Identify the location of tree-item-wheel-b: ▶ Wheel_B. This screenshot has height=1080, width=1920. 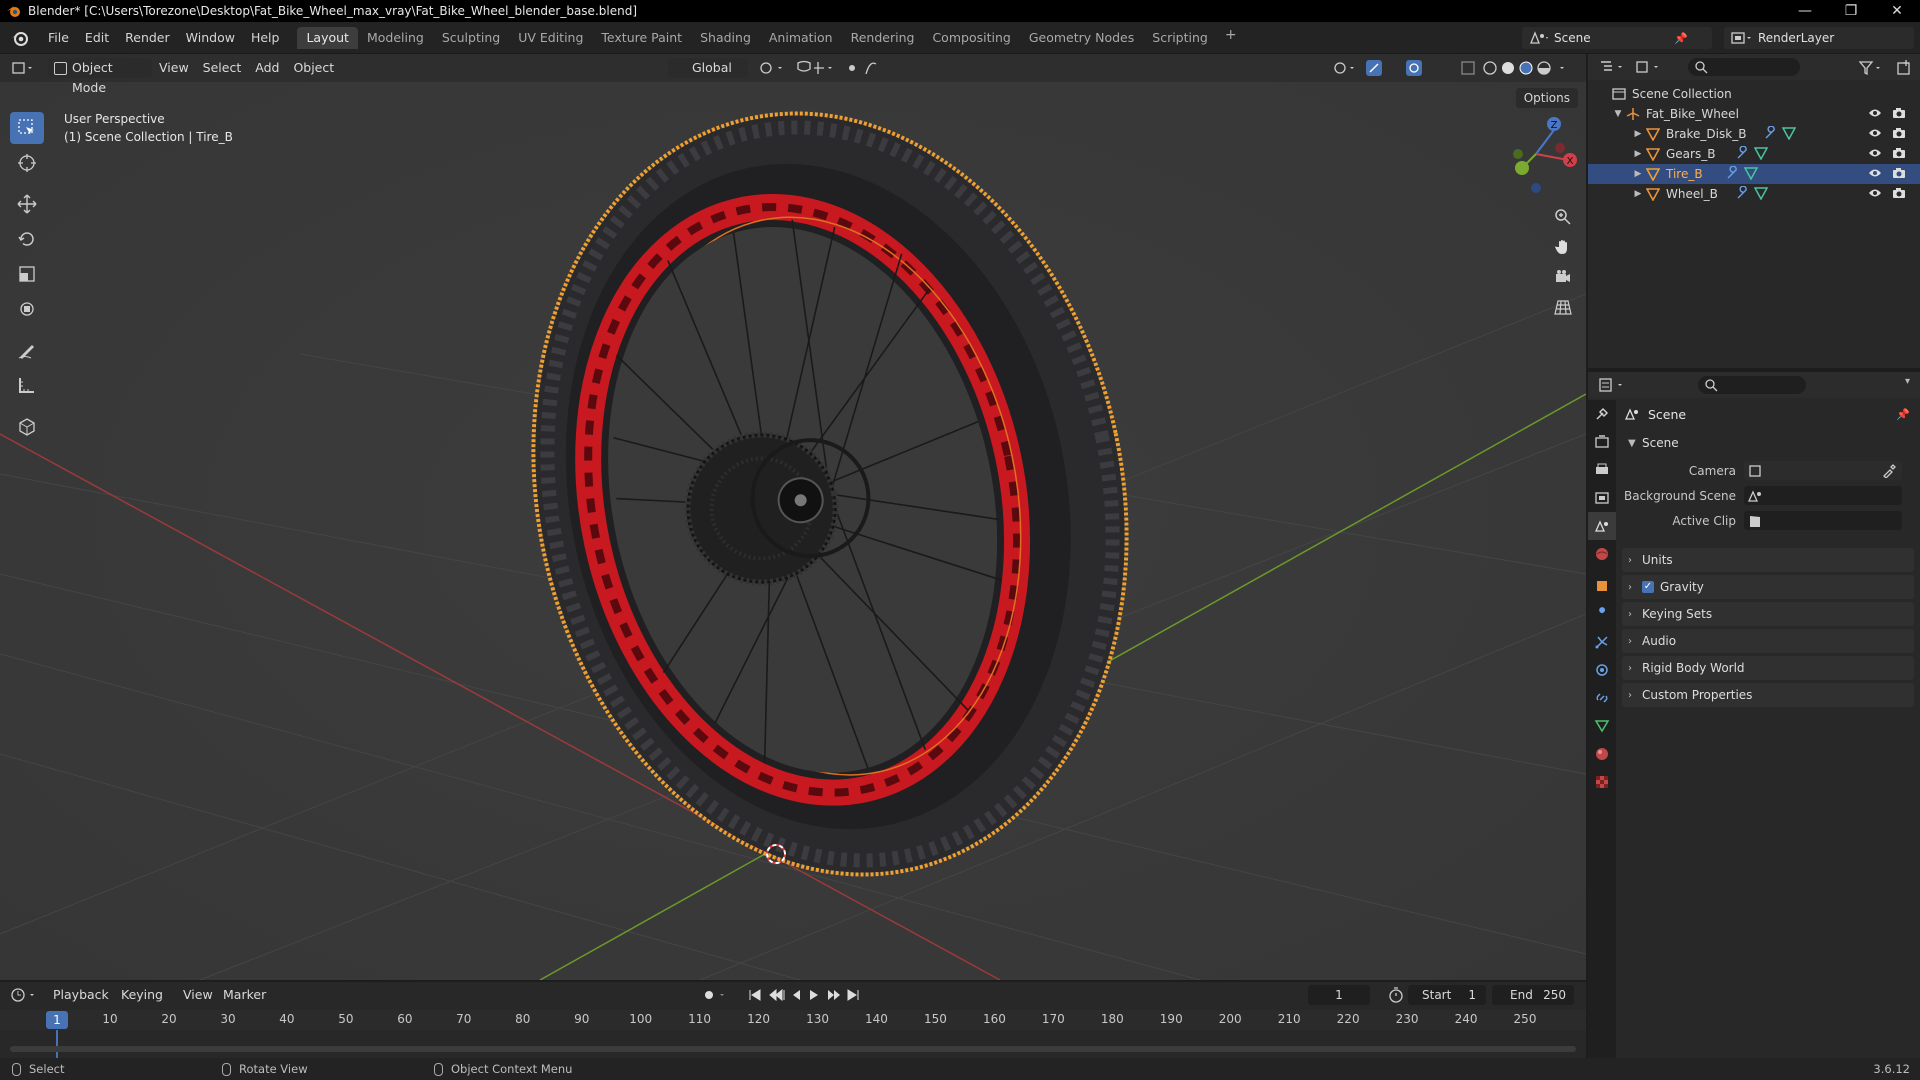
(1754, 194).